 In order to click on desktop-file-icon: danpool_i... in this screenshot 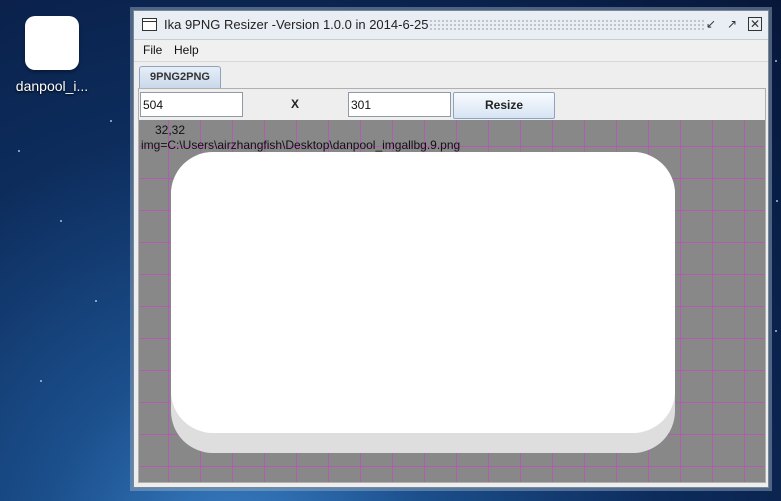, I will do `click(52, 55)`.